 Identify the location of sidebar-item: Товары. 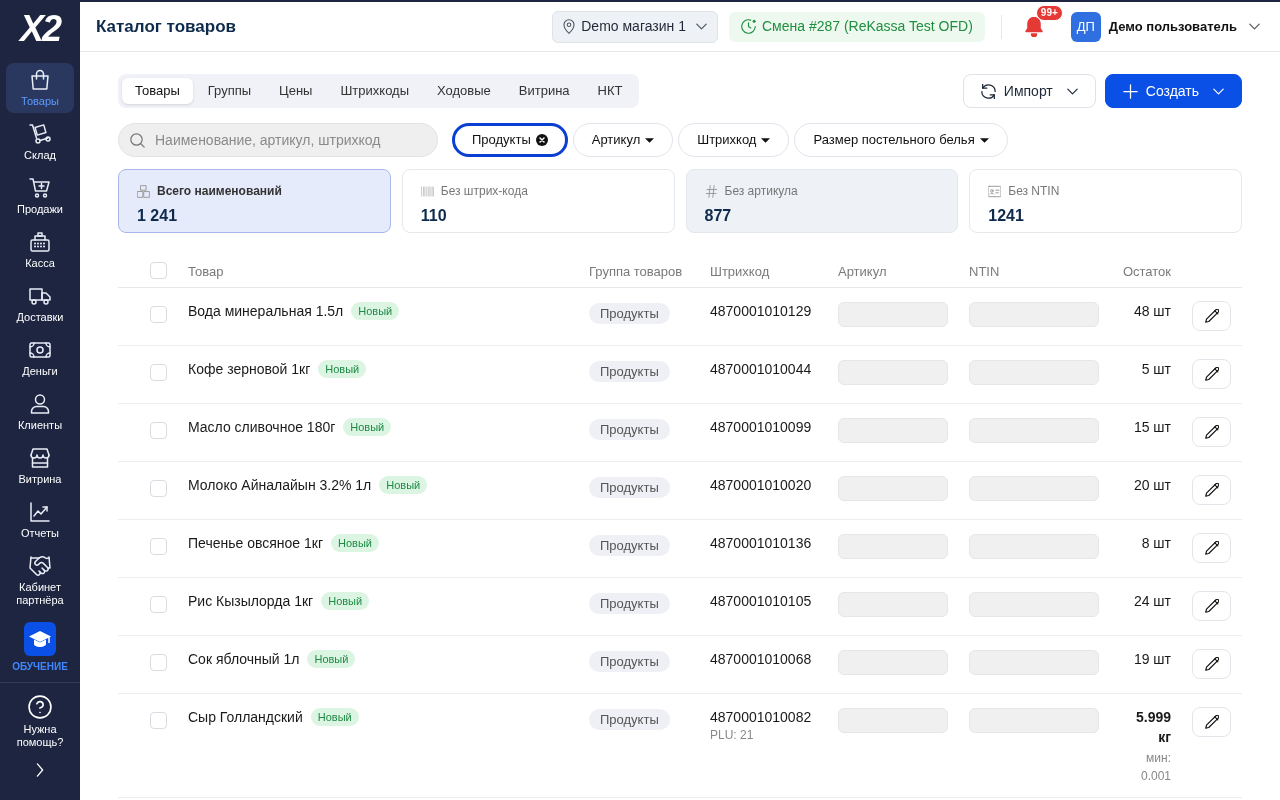
(40, 88).